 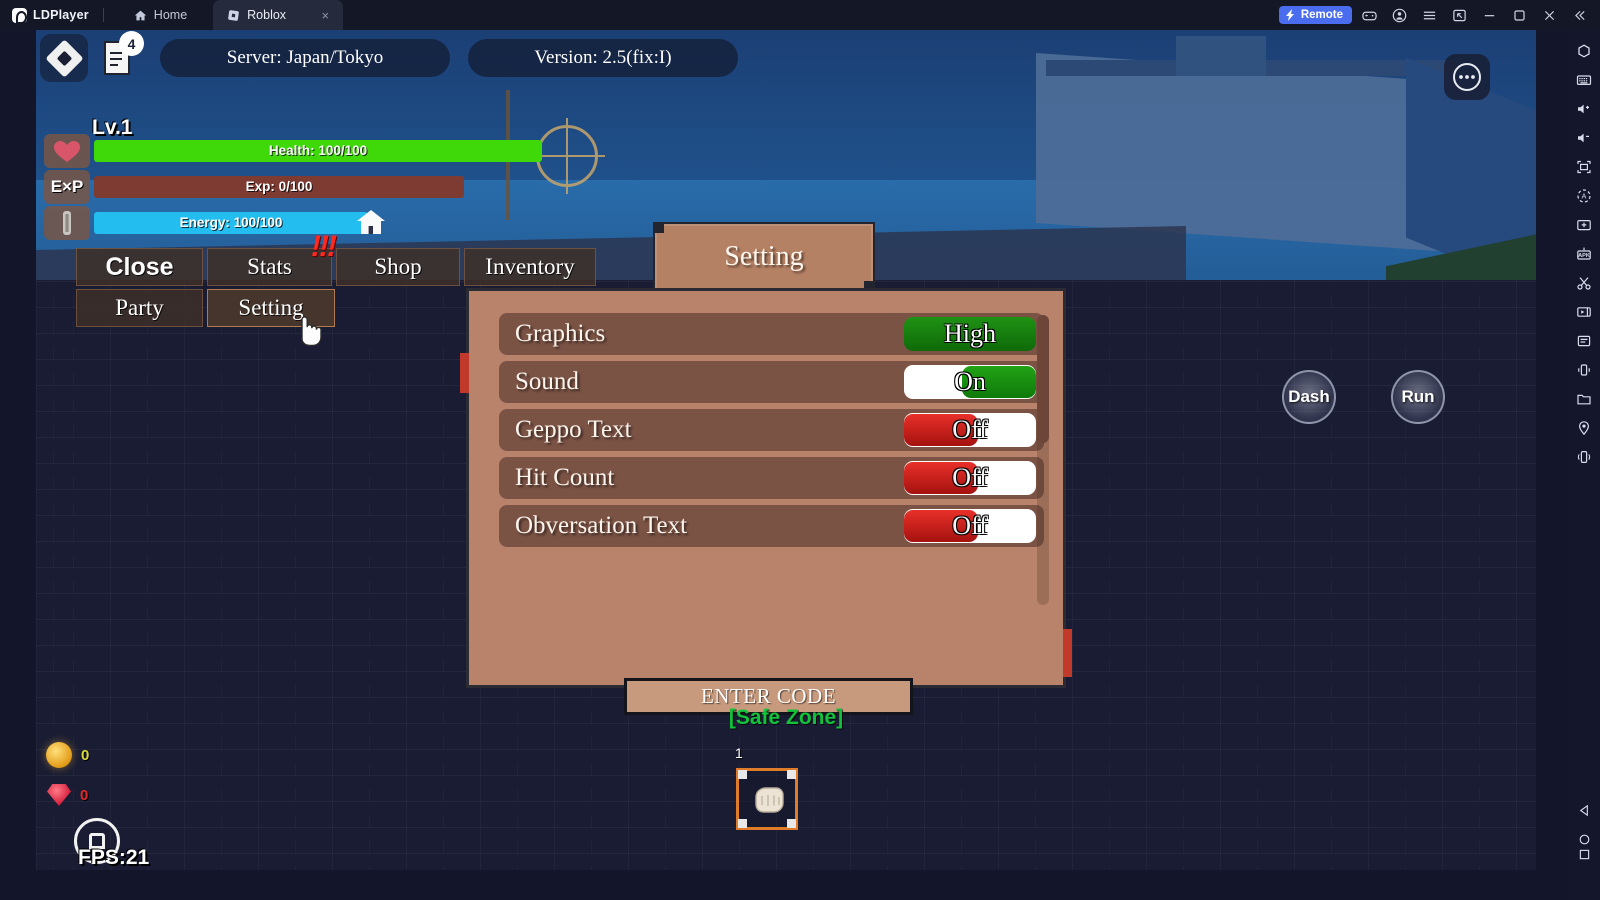 I want to click on run-button-label: Run, so click(x=1418, y=396).